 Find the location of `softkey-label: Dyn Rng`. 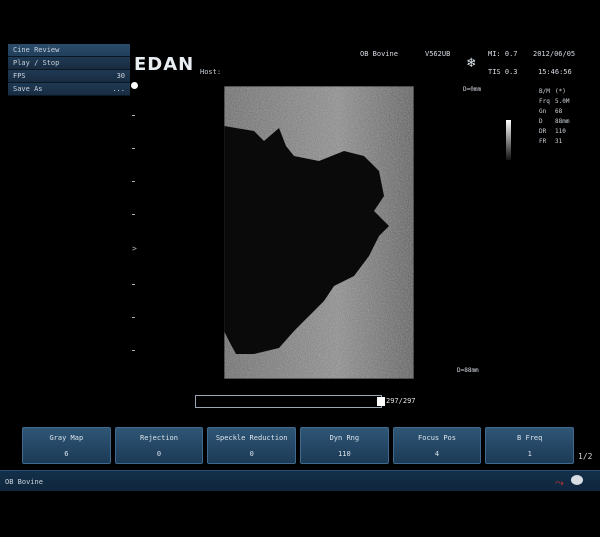

softkey-label: Dyn Rng is located at coordinates (344, 438).